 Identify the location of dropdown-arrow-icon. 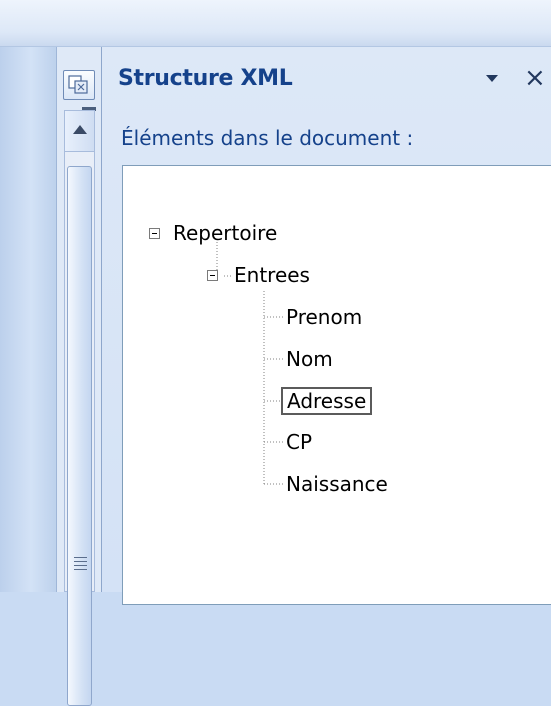
(492, 78).